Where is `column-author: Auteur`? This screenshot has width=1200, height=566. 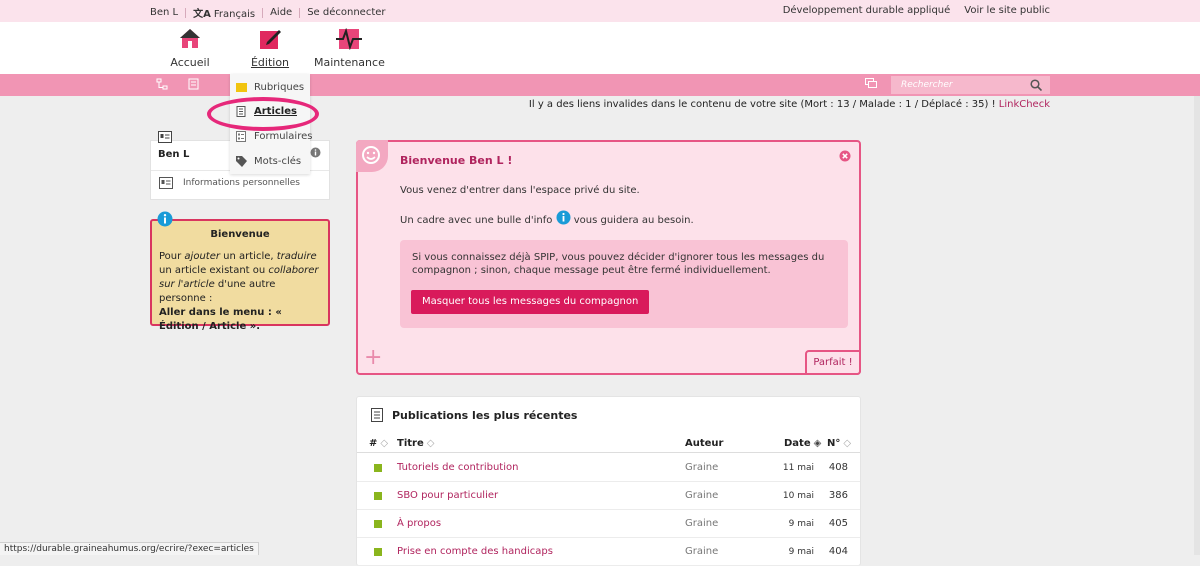
column-author: Auteur is located at coordinates (704, 443).